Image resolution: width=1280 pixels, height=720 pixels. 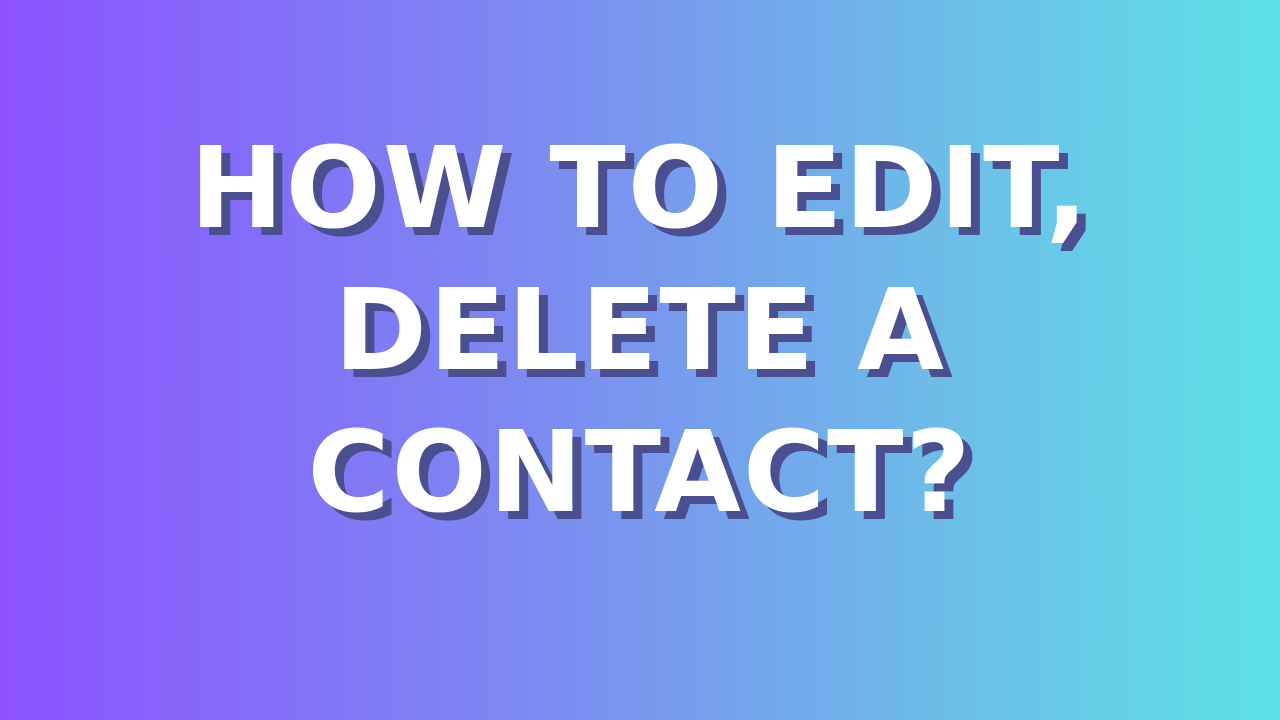 What do you see at coordinates (640, 189) in the screenshot?
I see `headline-line-1: HOW TO EDIT,` at bounding box center [640, 189].